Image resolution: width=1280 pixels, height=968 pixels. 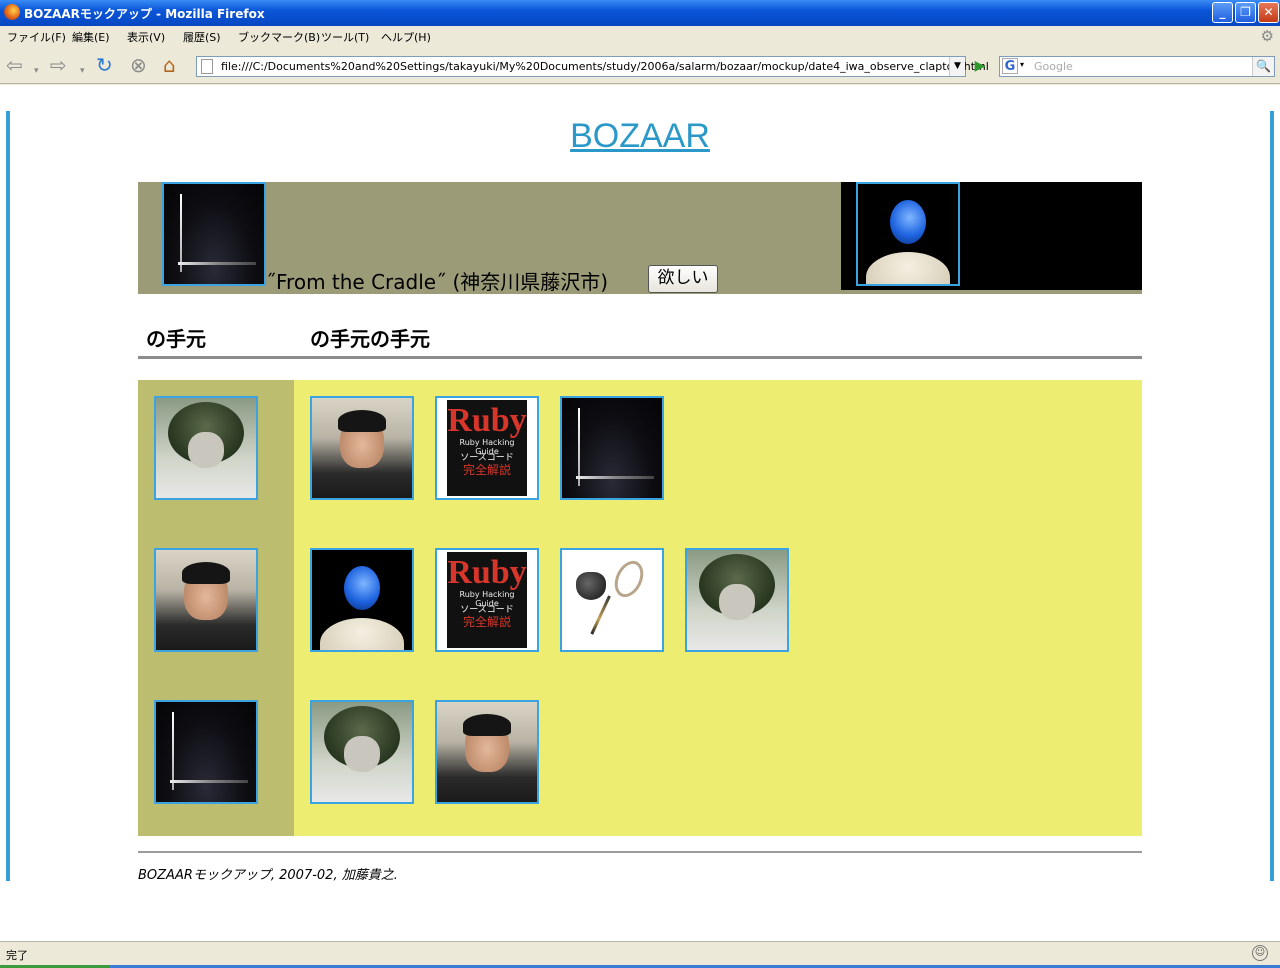 I want to click on owner-thumbnail, so click(x=908, y=234).